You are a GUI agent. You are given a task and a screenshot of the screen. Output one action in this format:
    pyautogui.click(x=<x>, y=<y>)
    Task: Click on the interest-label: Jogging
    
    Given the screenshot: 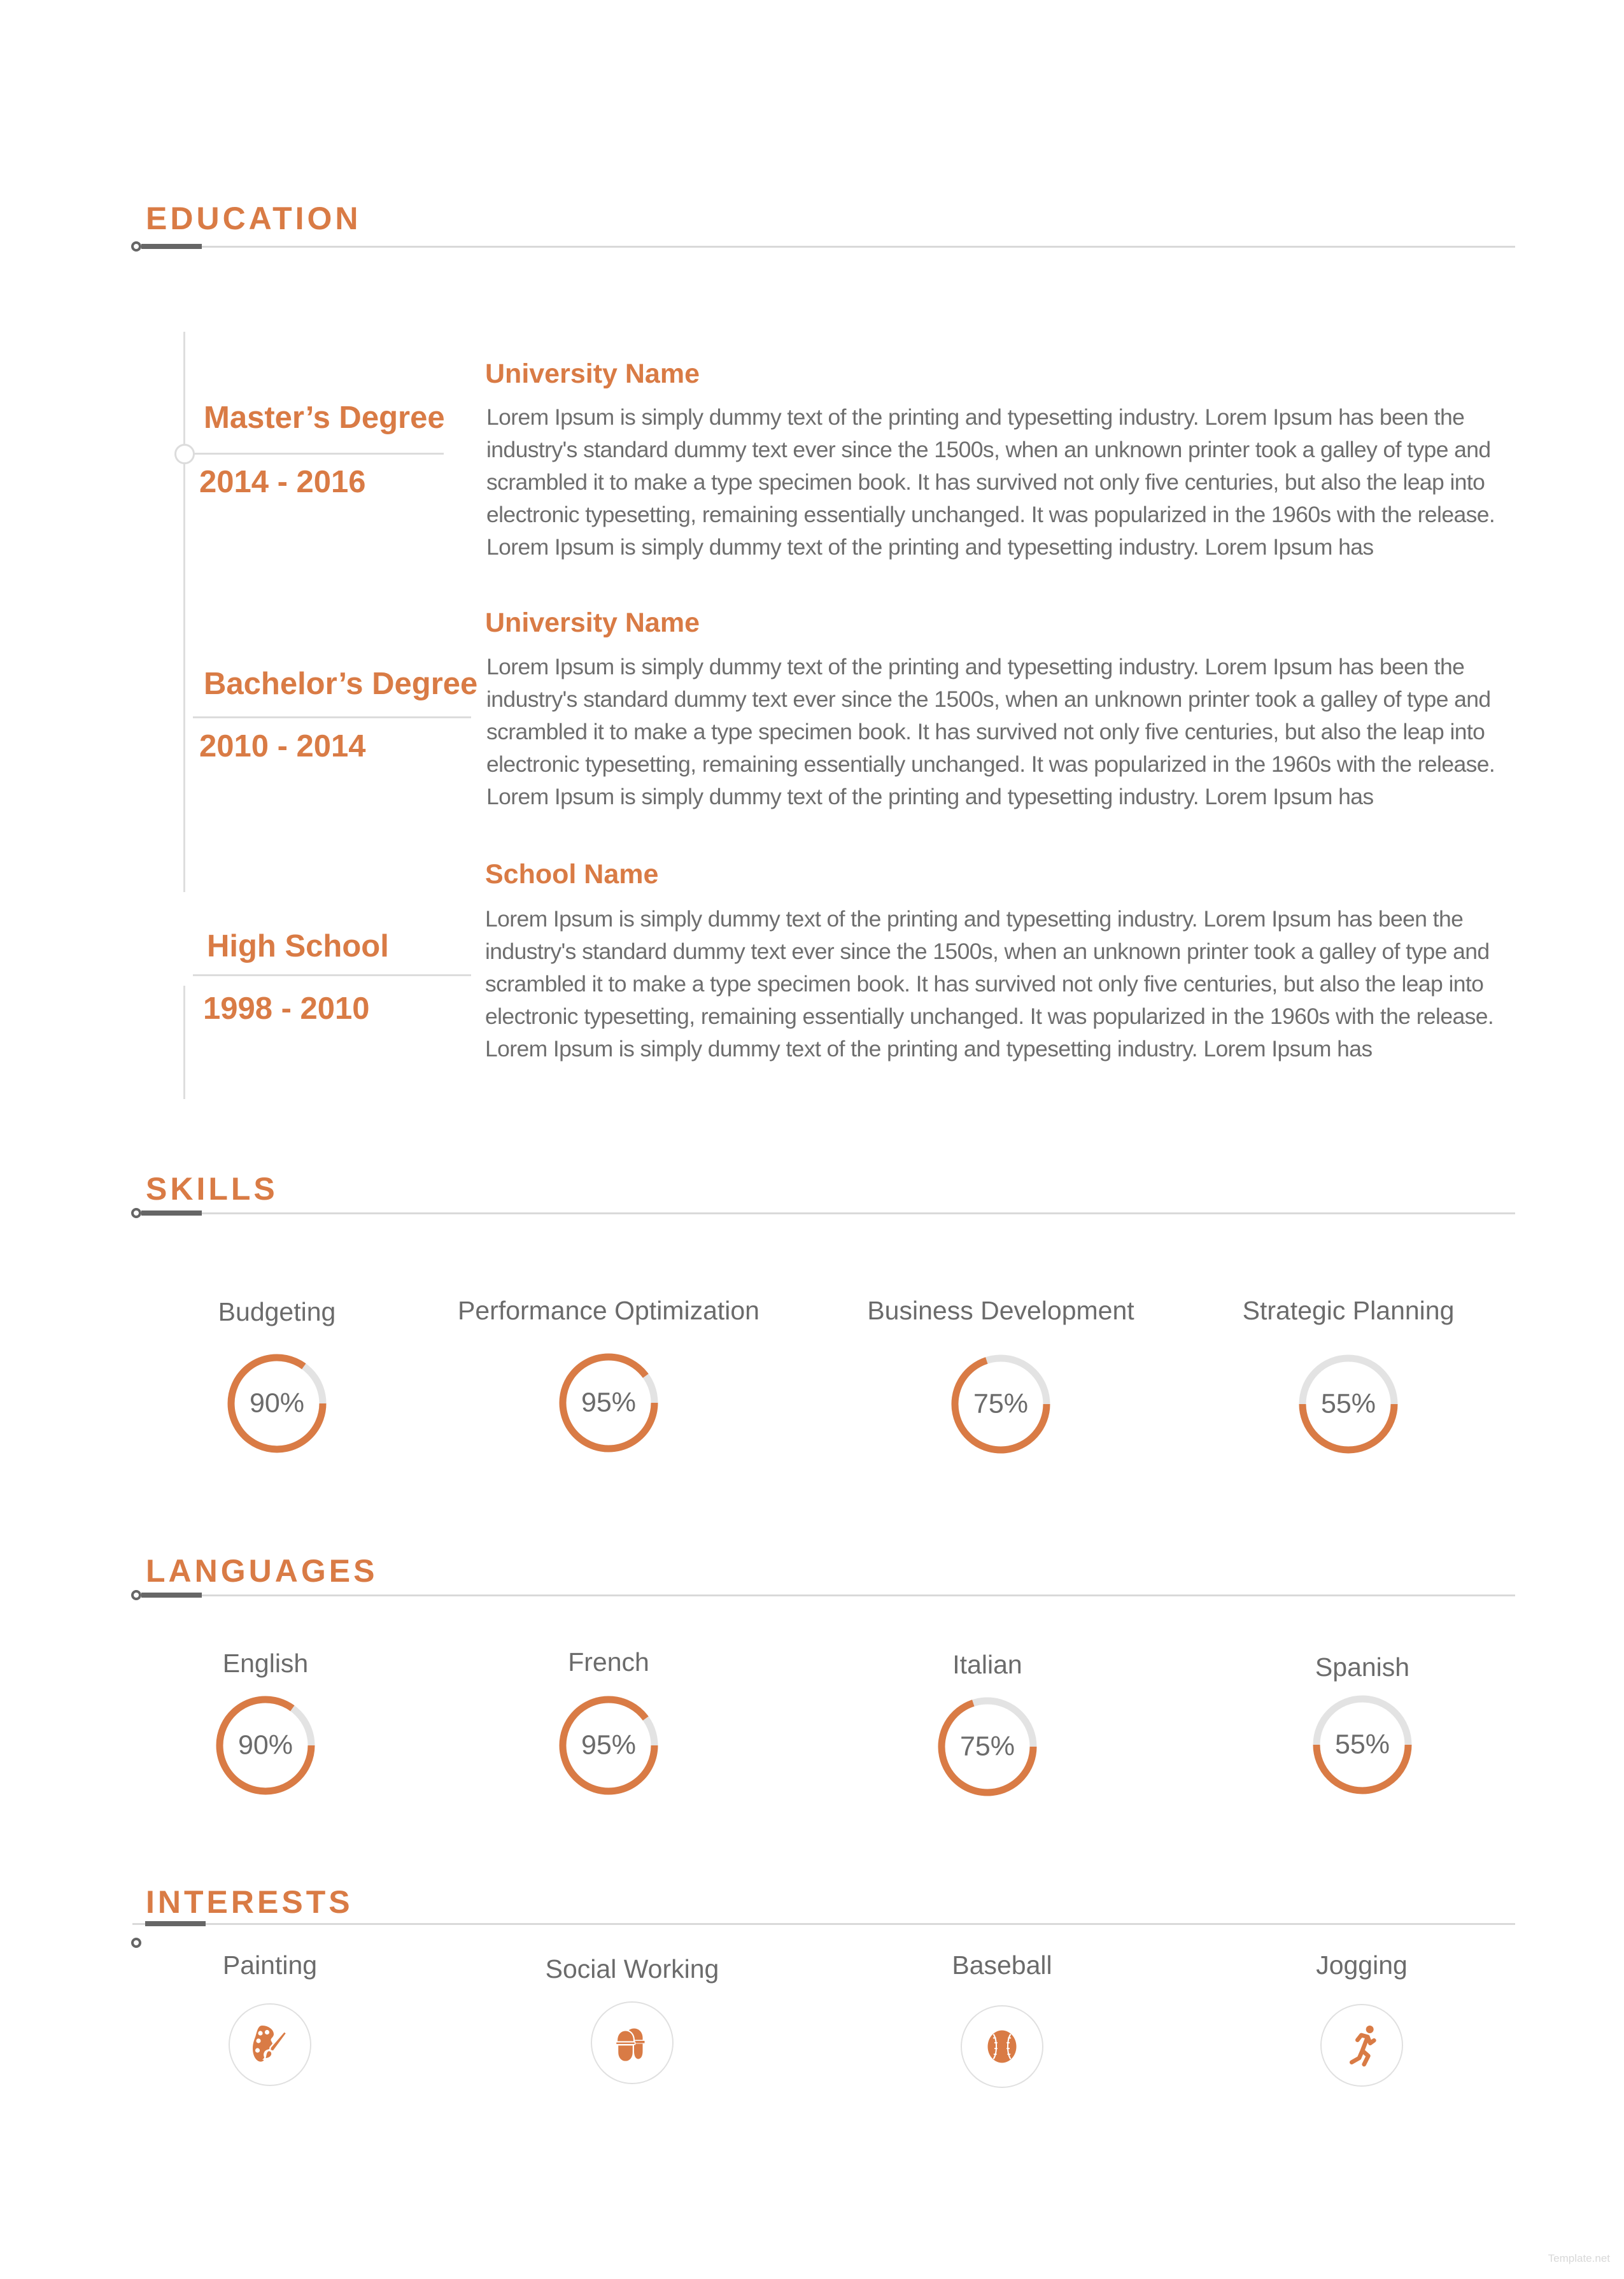 What is the action you would take?
    pyautogui.click(x=1362, y=1965)
    